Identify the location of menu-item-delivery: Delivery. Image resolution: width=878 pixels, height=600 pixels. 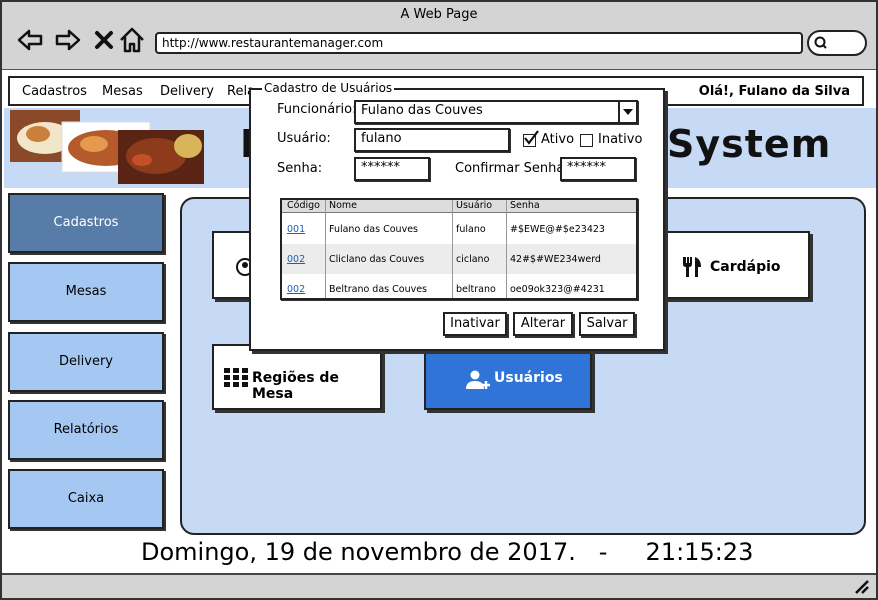
(187, 91).